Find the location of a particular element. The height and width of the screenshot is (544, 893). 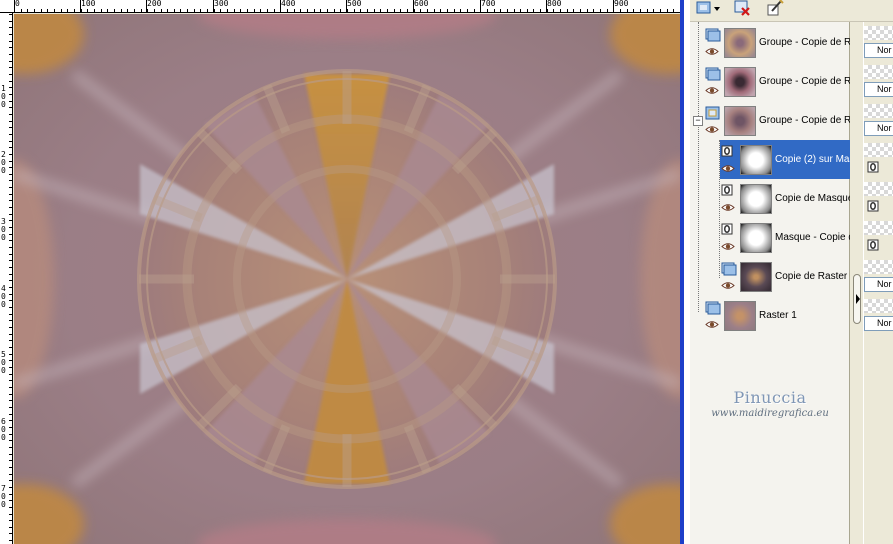

ruler-left-label: 200 is located at coordinates (3, 162).